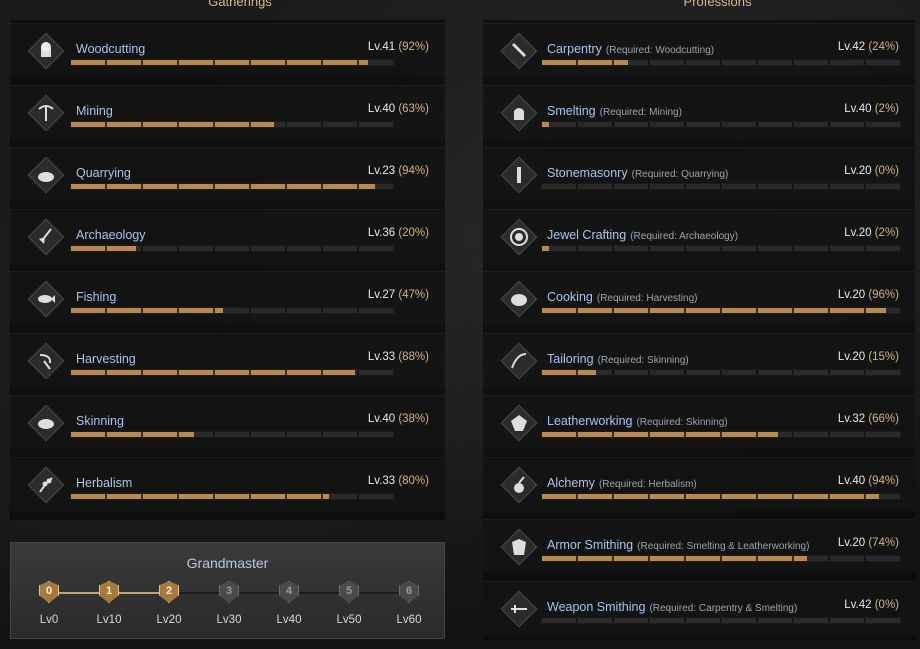 The width and height of the screenshot is (920, 649). What do you see at coordinates (886, 171) in the screenshot?
I see `skill-percent: (0%)` at bounding box center [886, 171].